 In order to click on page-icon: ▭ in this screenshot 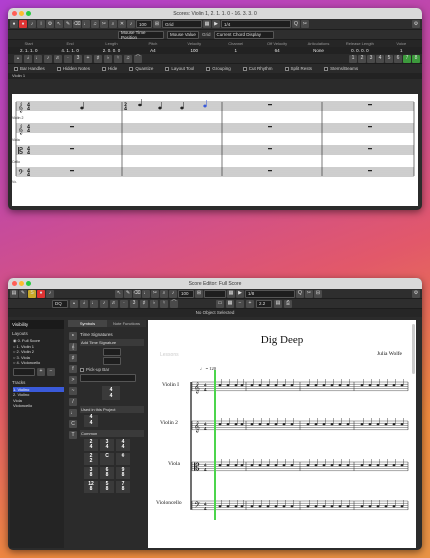, I will do `click(220, 303)`.